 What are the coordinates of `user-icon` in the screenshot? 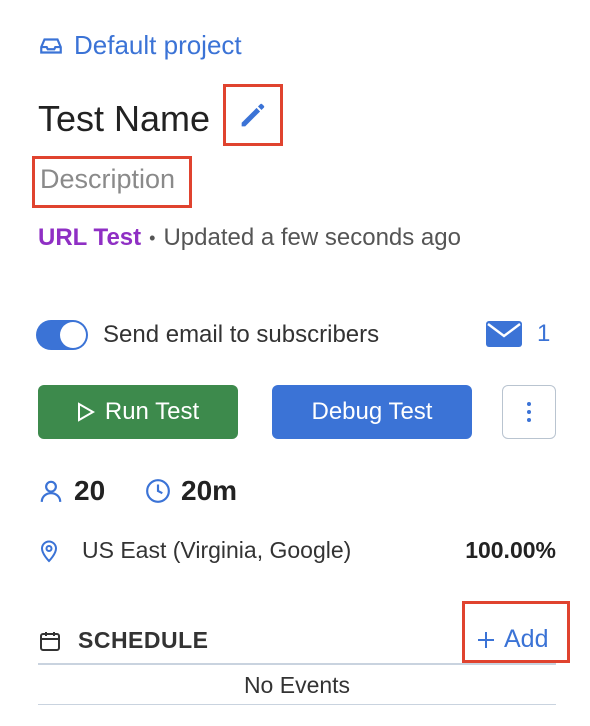 It's located at (51, 491).